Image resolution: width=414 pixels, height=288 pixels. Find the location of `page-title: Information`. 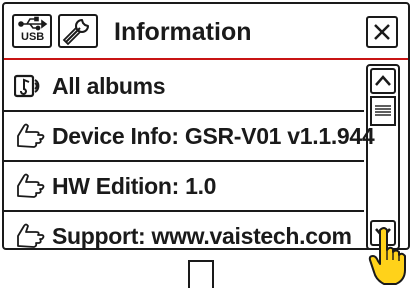

page-title: Information is located at coordinates (183, 32).